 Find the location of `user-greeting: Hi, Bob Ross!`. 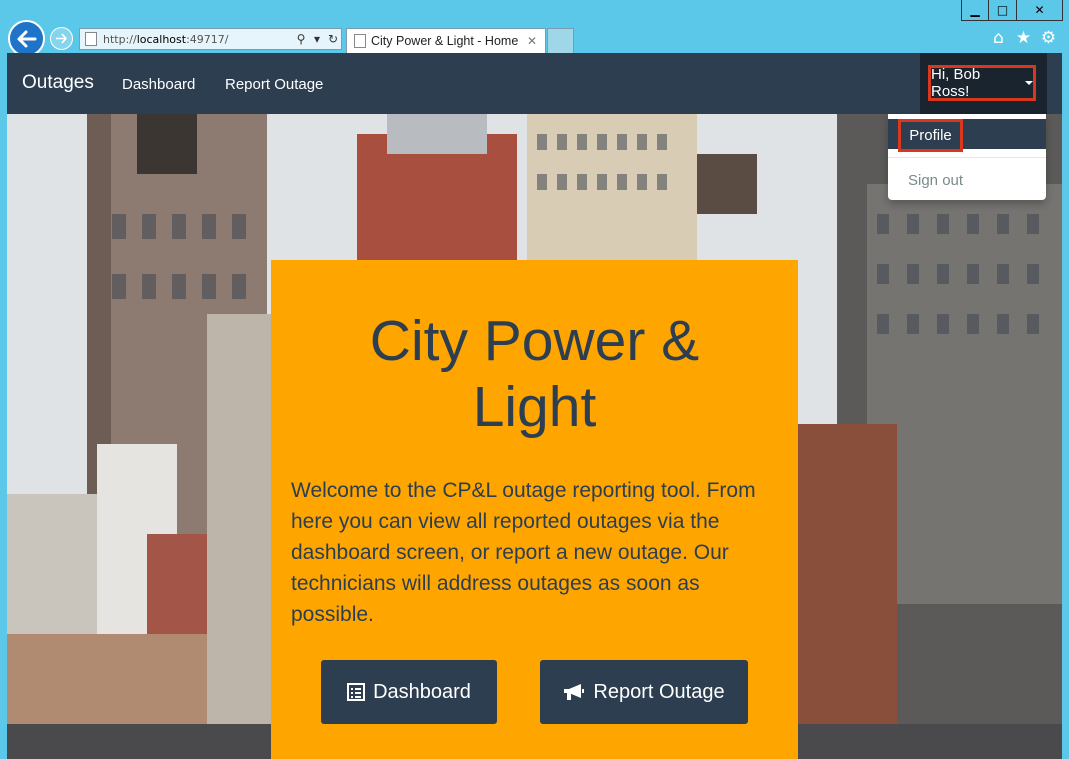

user-greeting: Hi, Bob Ross! is located at coordinates (956, 83).